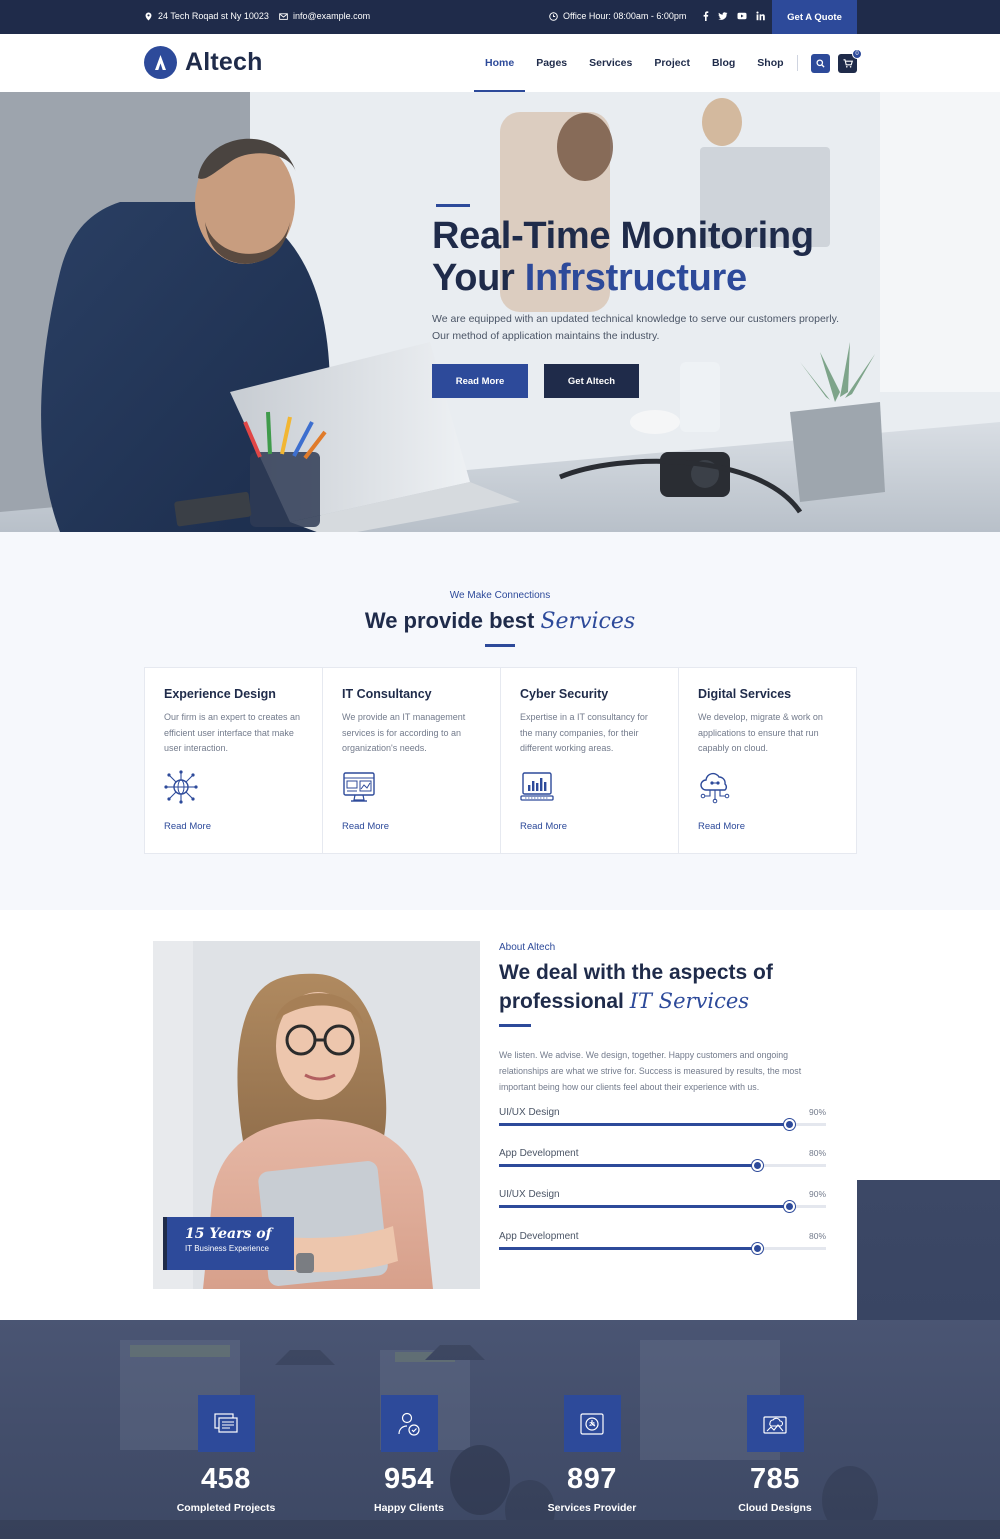 The image size is (1000, 1539). Describe the element at coordinates (537, 786) in the screenshot. I see `computer-chart-icon` at that location.